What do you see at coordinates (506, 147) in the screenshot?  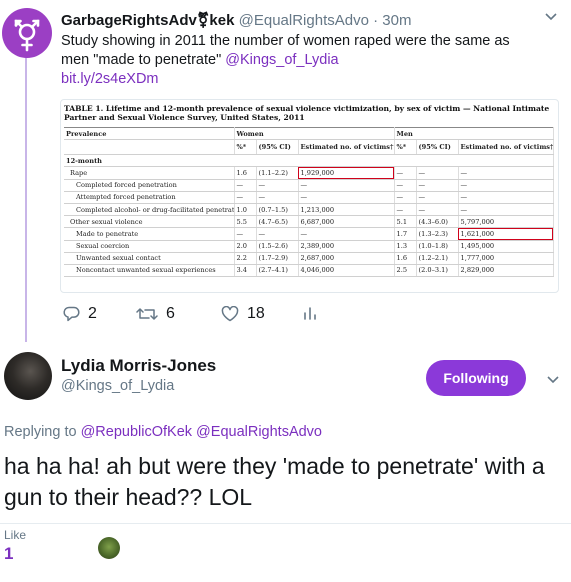 I see `header-est: Estimated no. of victims†` at bounding box center [506, 147].